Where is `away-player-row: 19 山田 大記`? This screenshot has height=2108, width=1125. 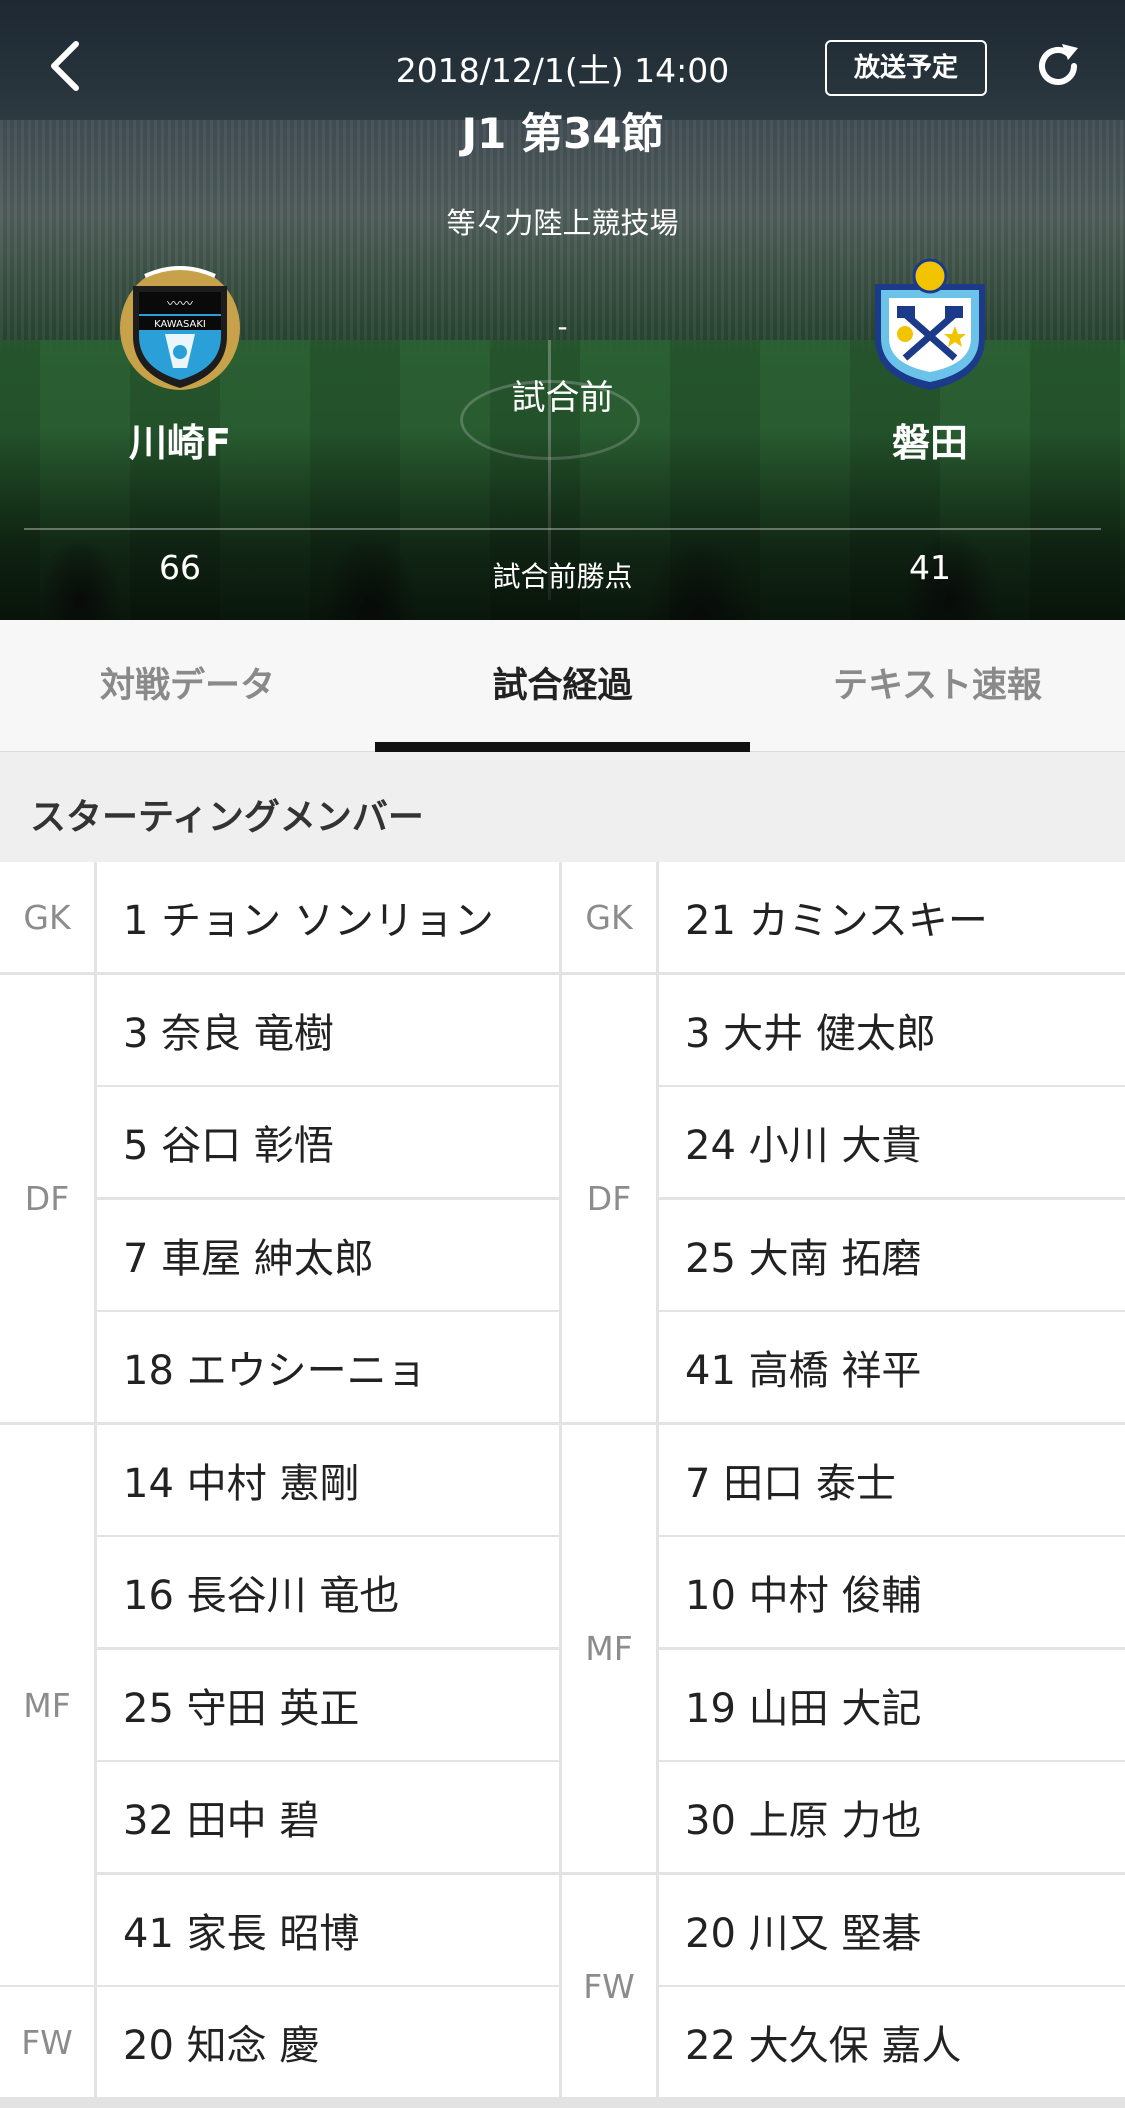
away-player-row: 19 山田 大記 is located at coordinates (892, 1705).